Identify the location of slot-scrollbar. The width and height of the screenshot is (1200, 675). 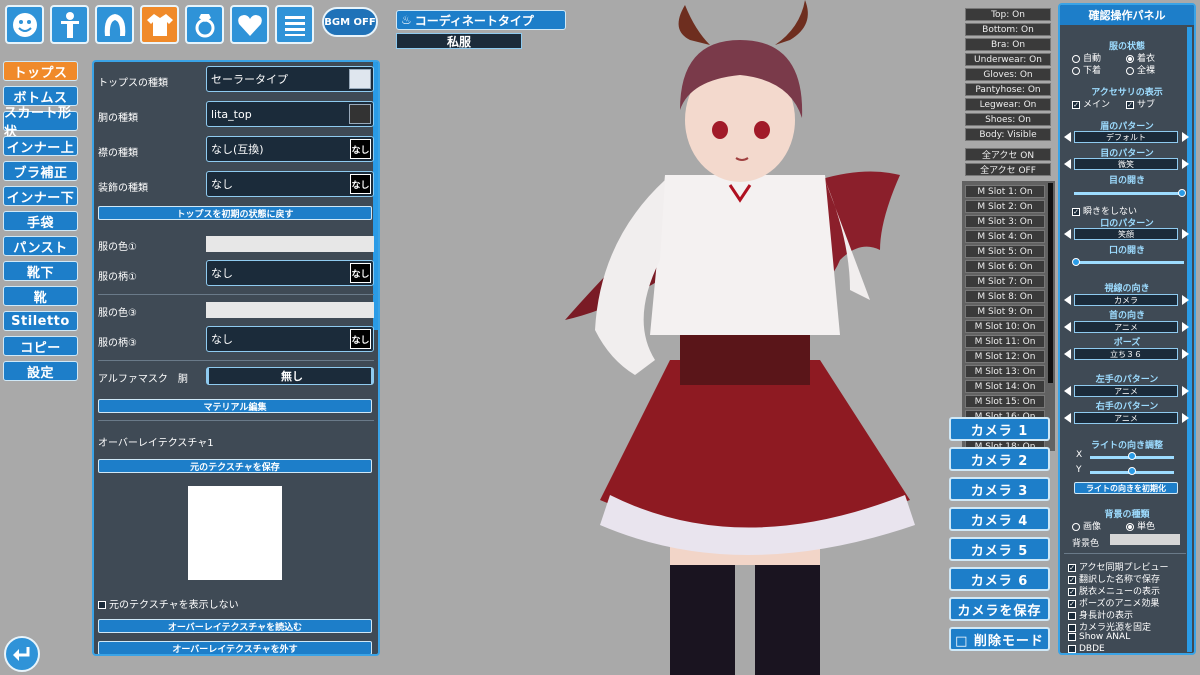
(1050, 283).